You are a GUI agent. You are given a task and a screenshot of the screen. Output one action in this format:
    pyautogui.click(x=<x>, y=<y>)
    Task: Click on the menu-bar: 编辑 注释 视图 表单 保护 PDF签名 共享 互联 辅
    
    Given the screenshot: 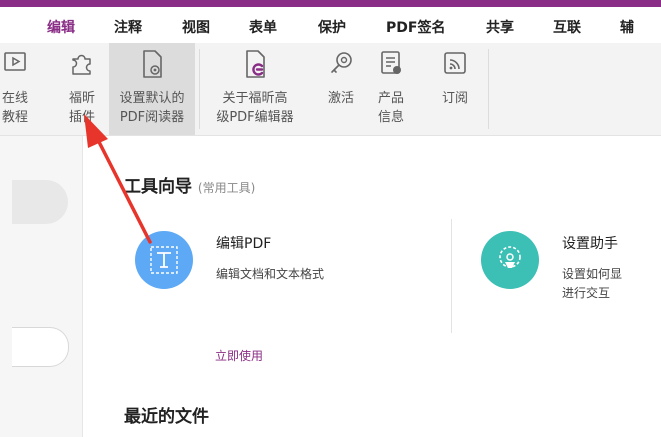 What is the action you would take?
    pyautogui.click(x=330, y=25)
    